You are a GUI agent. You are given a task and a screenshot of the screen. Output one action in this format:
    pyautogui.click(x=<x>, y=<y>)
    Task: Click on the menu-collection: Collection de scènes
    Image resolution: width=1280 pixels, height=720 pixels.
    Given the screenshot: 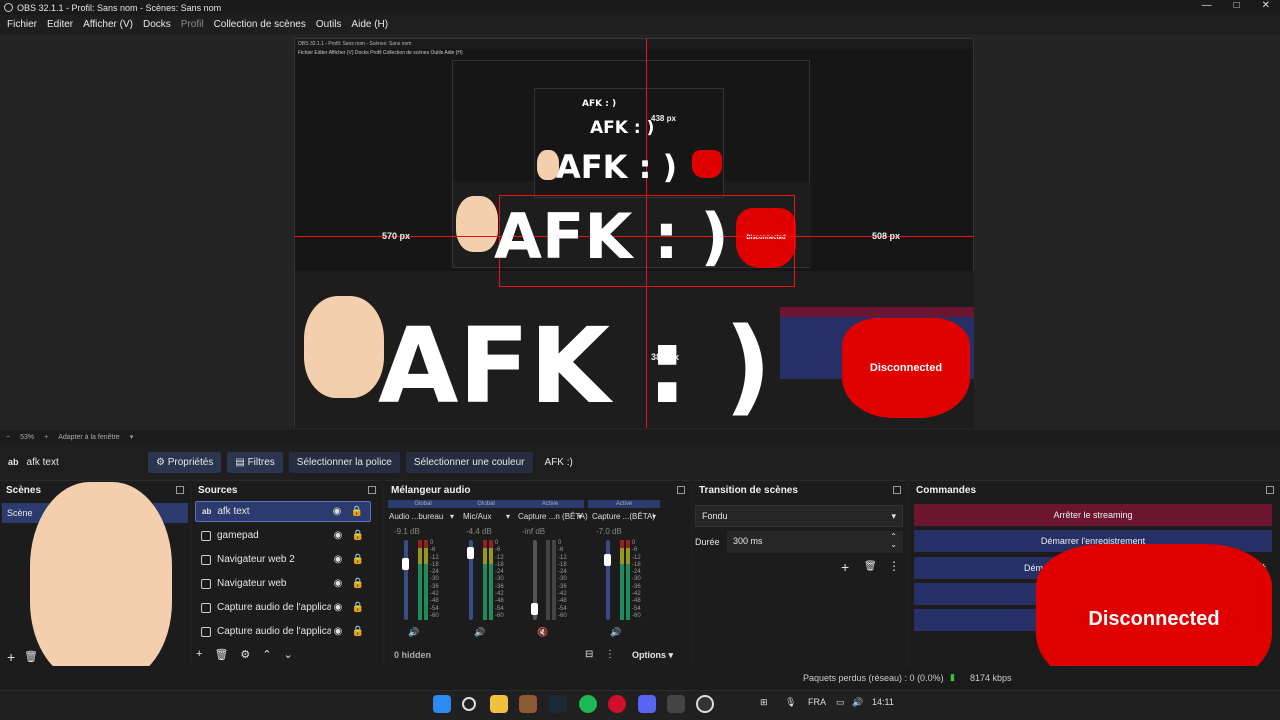 What is the action you would take?
    pyautogui.click(x=260, y=24)
    